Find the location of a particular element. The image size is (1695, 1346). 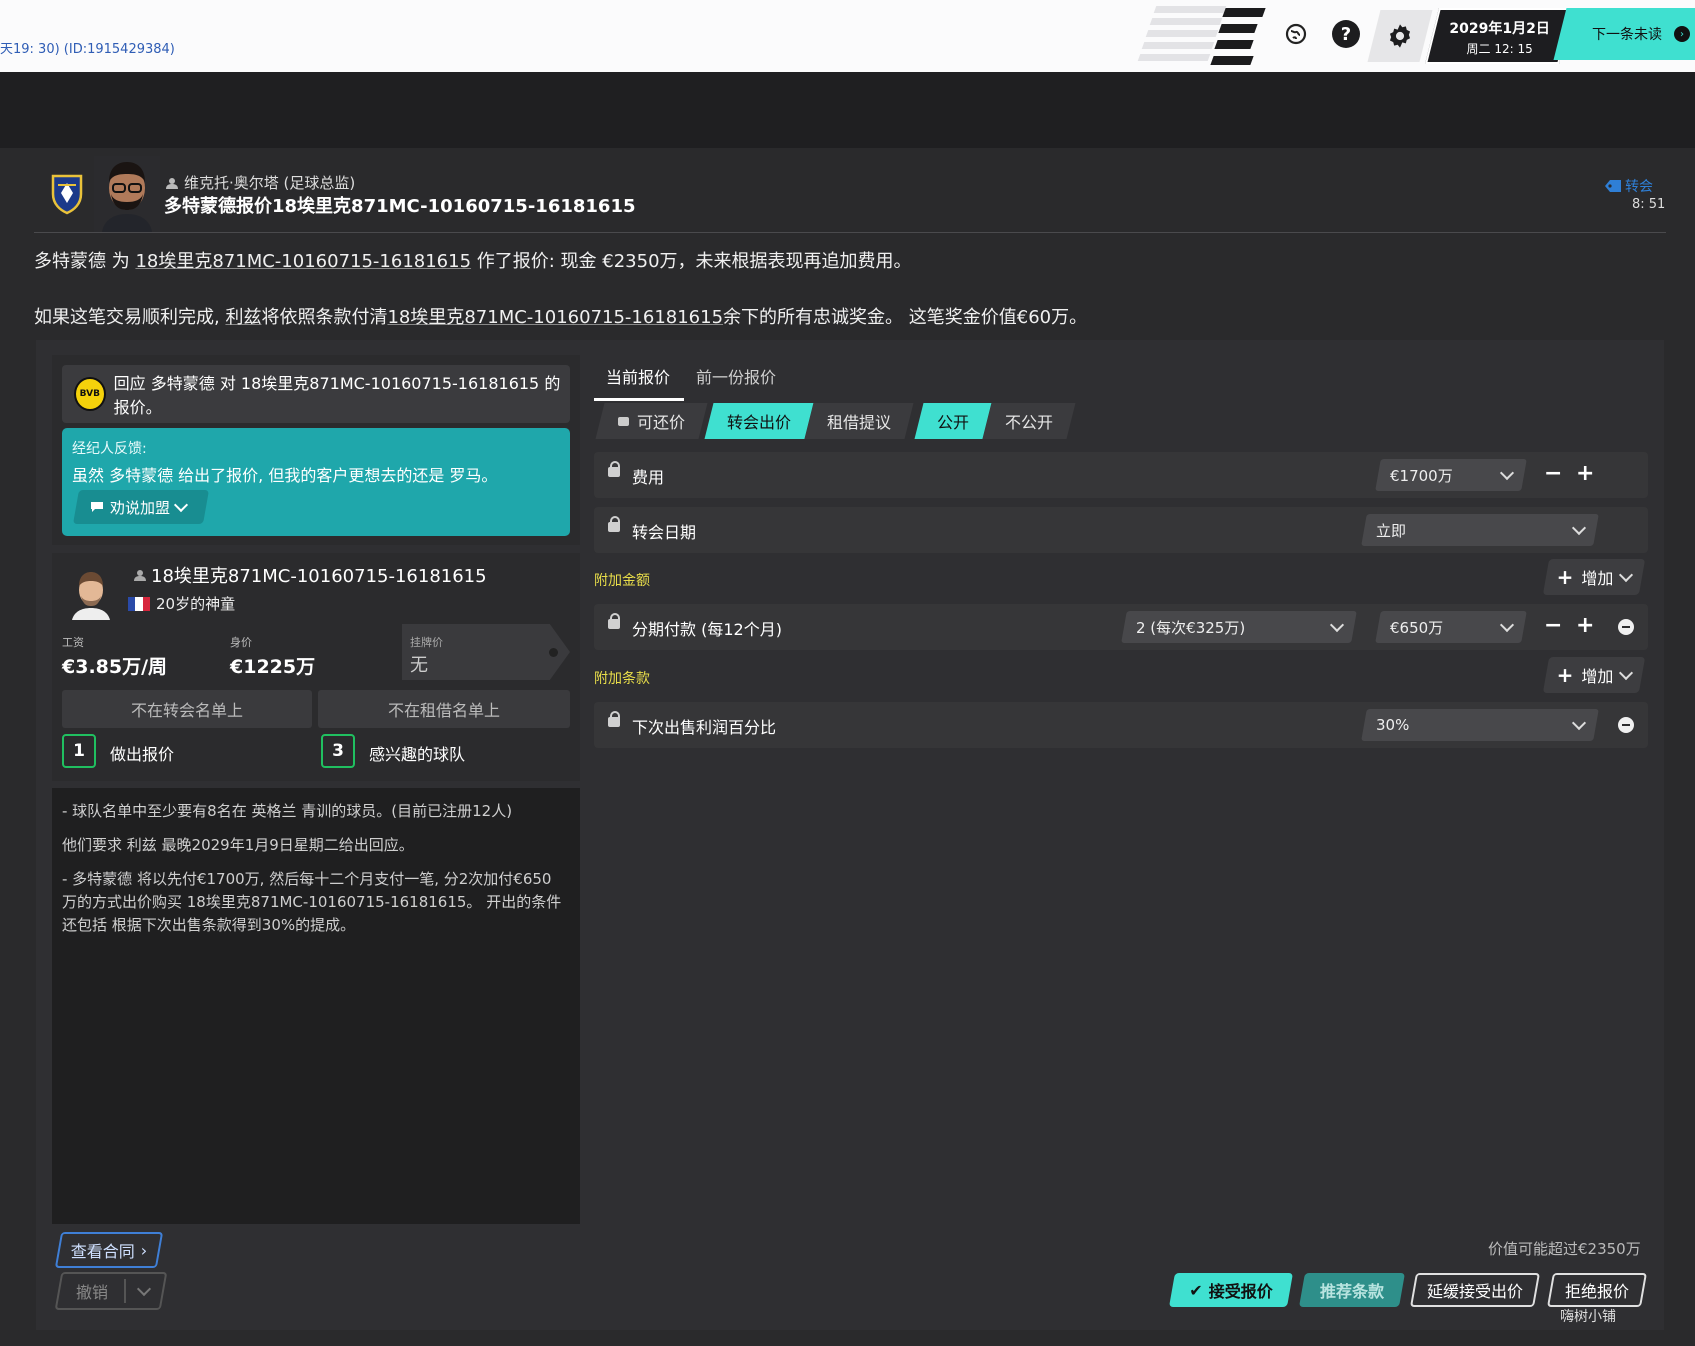

asking-price-tag: 挂牌价 无 is located at coordinates (486, 652).